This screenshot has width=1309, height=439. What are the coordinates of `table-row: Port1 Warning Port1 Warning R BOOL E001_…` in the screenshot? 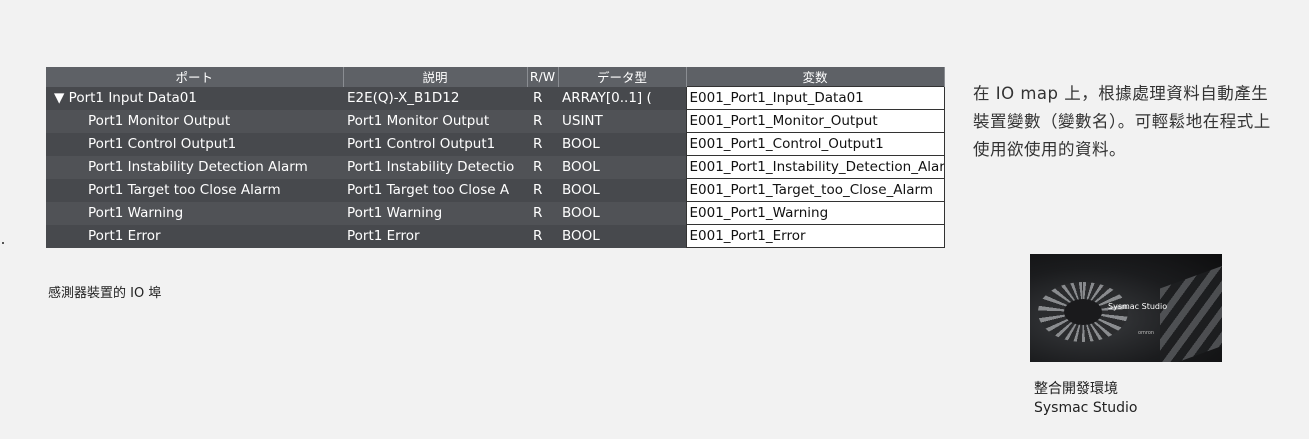 It's located at (495, 213).